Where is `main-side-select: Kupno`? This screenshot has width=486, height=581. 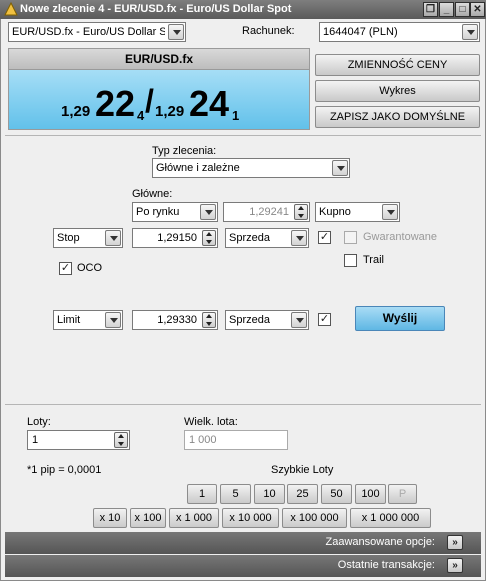
main-side-select: Kupno is located at coordinates (357, 212).